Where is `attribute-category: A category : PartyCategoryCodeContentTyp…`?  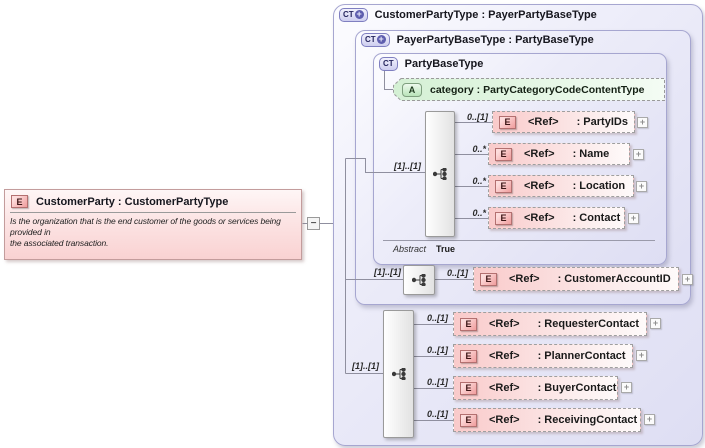 attribute-category: A category : PartyCategoryCodeContentTyp… is located at coordinates (529, 89).